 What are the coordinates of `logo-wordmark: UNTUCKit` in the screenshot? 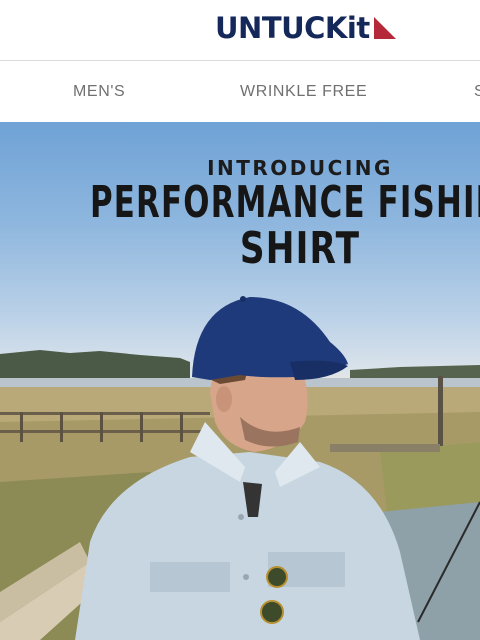 It's located at (292, 28).